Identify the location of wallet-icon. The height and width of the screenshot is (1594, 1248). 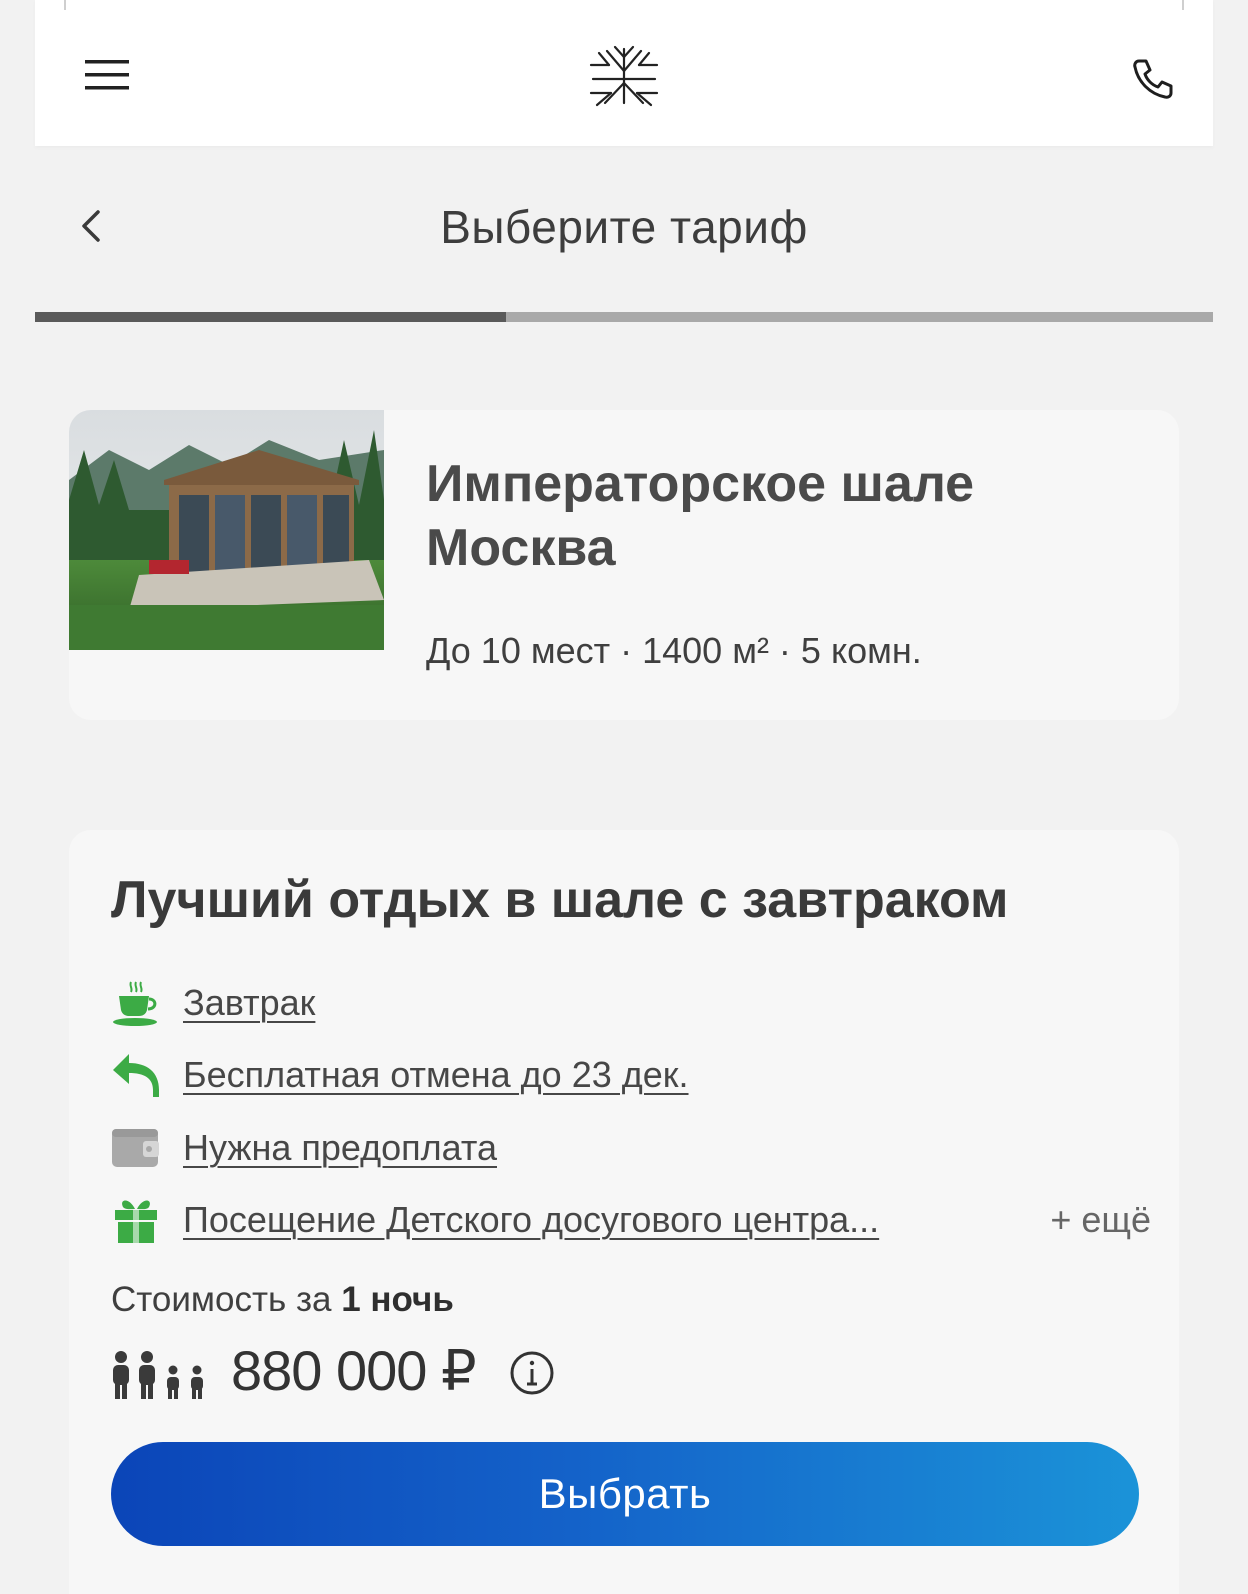
(135, 1148).